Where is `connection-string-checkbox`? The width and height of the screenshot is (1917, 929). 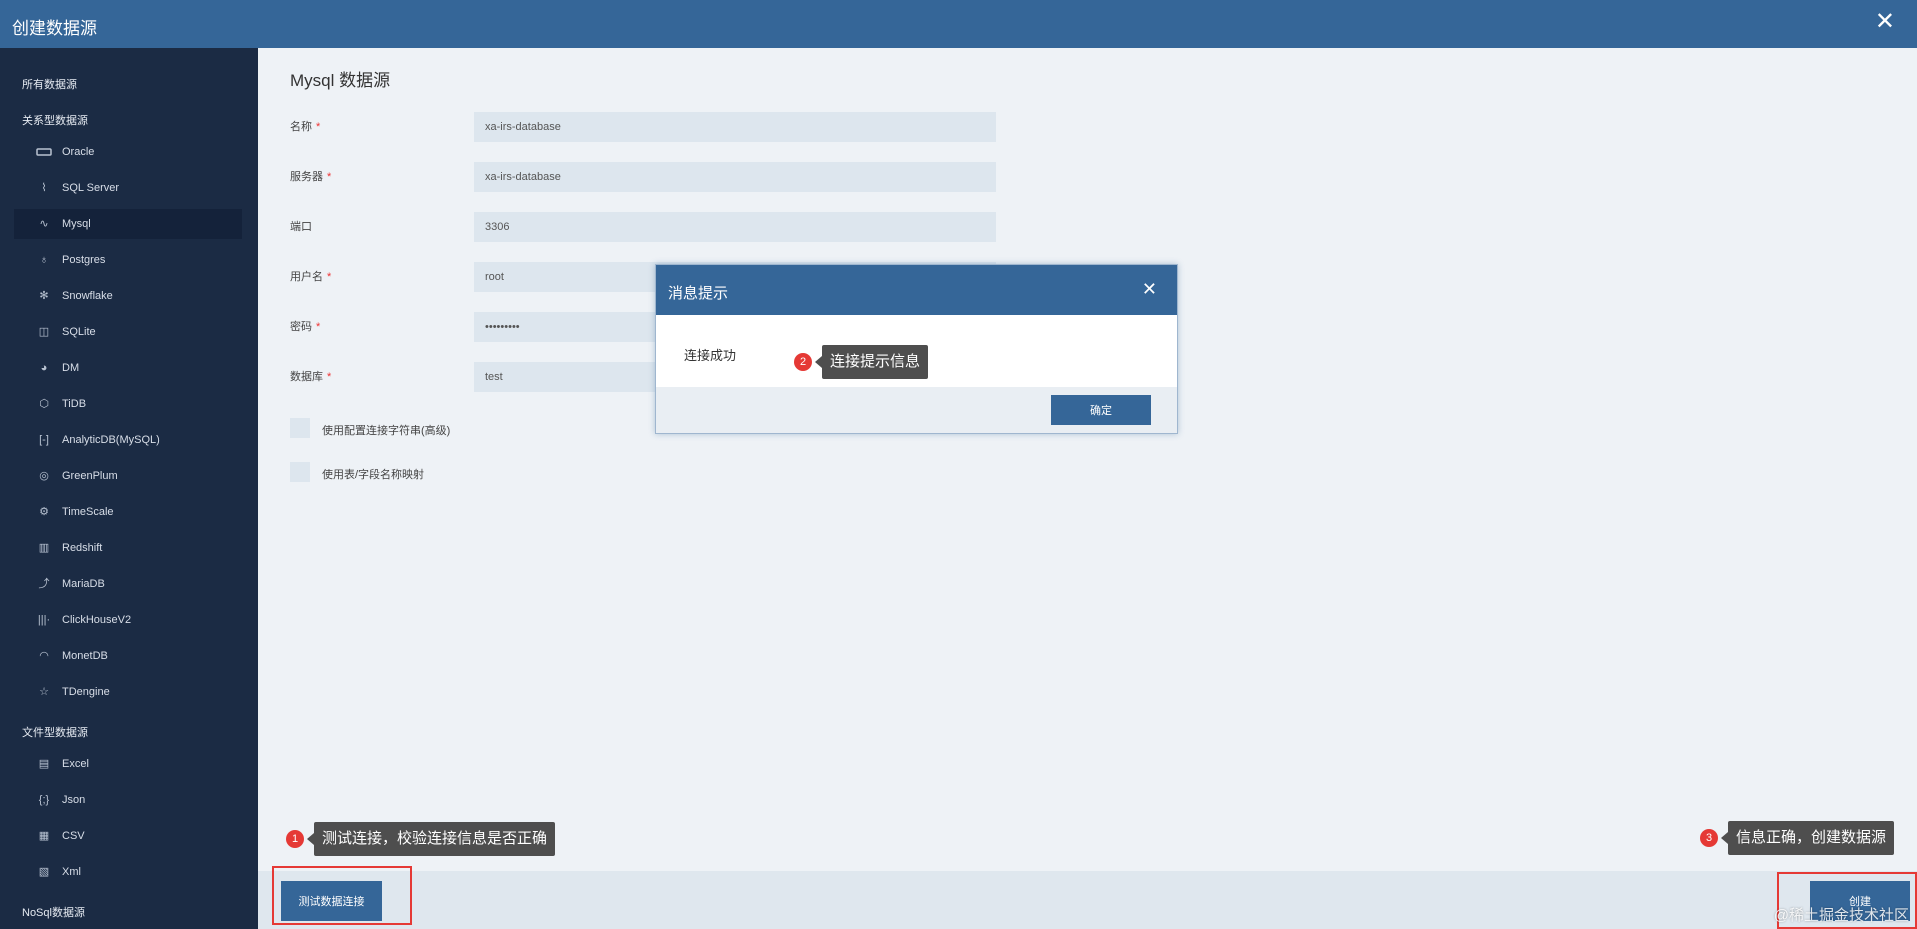
connection-string-checkbox is located at coordinates (300, 428).